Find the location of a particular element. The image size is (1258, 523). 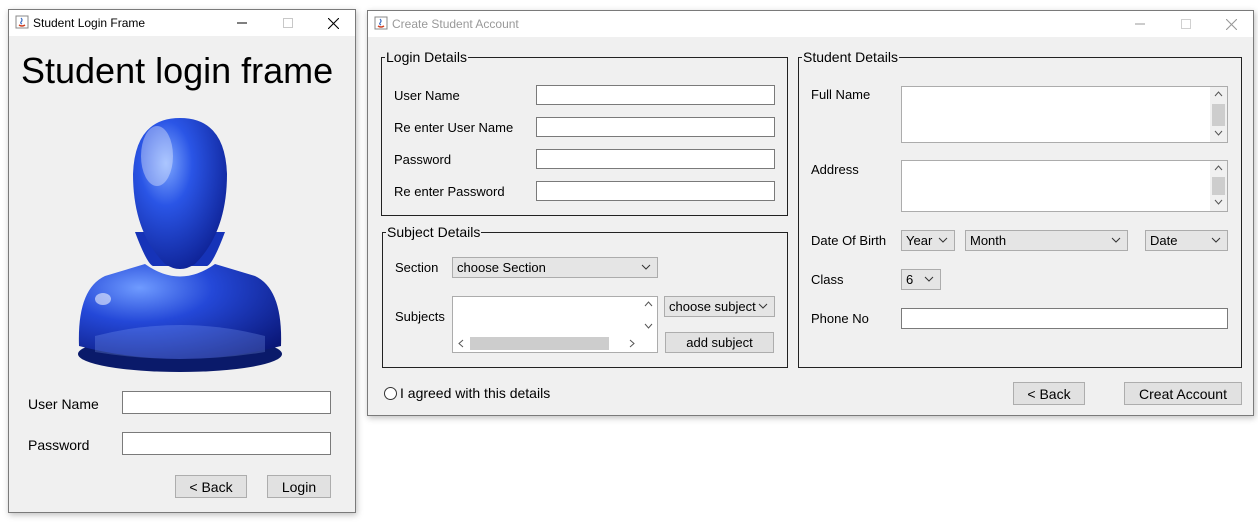

agree-label: I agreed with this details is located at coordinates (475, 393).